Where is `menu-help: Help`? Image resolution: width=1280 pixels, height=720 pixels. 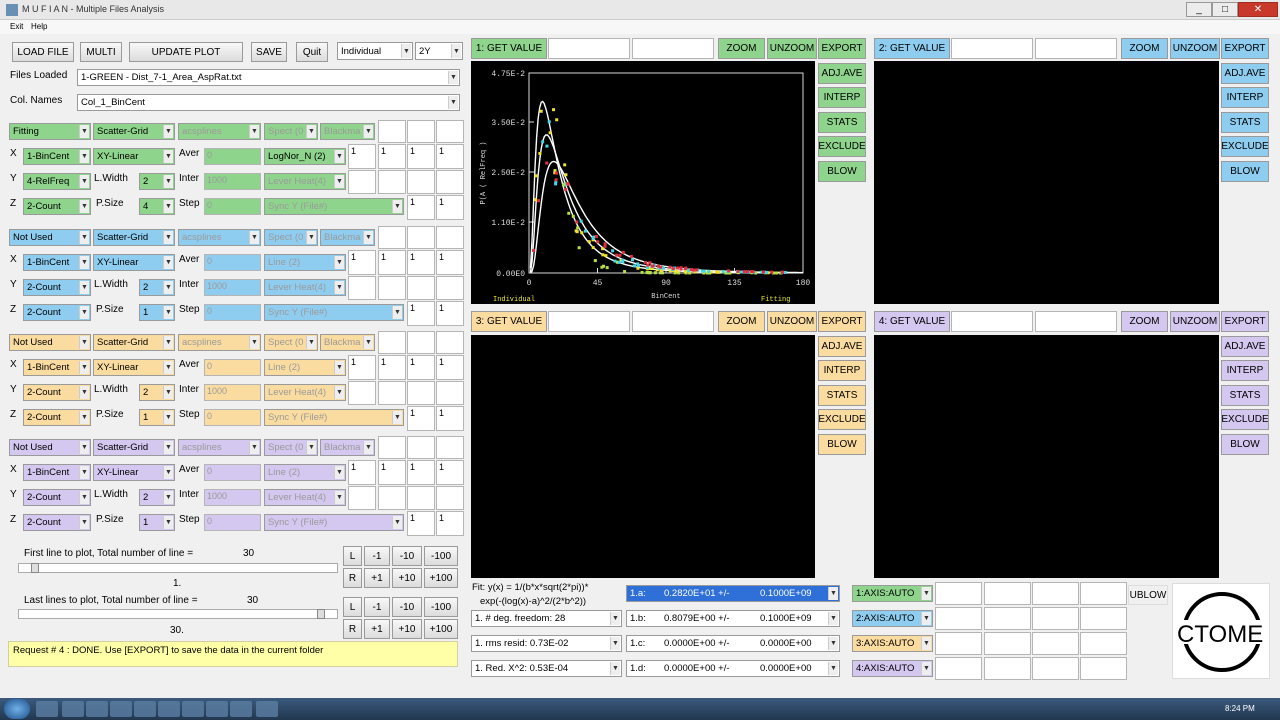 menu-help: Help is located at coordinates (39, 26).